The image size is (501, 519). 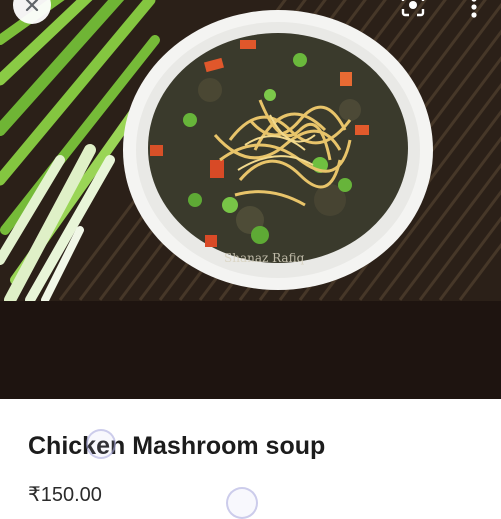 I want to click on svg-text: Shanaz Rafiq, so click(x=264, y=258).